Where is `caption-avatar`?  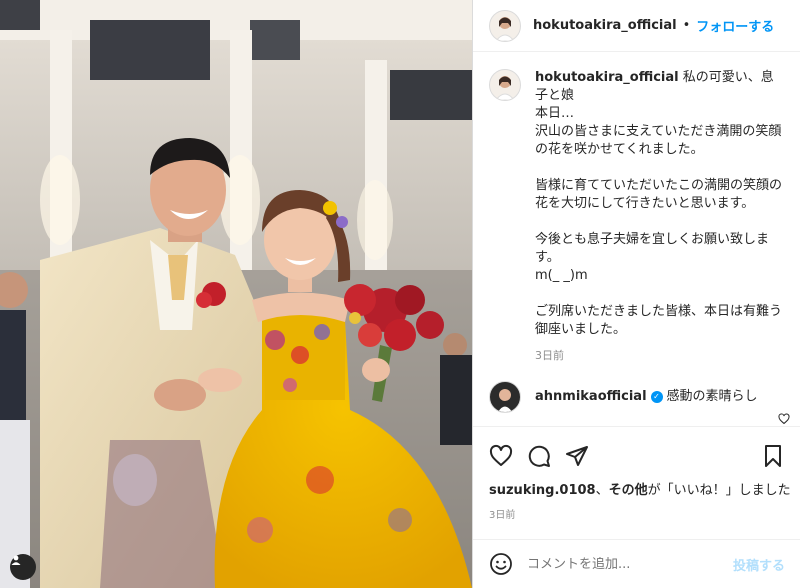 caption-avatar is located at coordinates (505, 85).